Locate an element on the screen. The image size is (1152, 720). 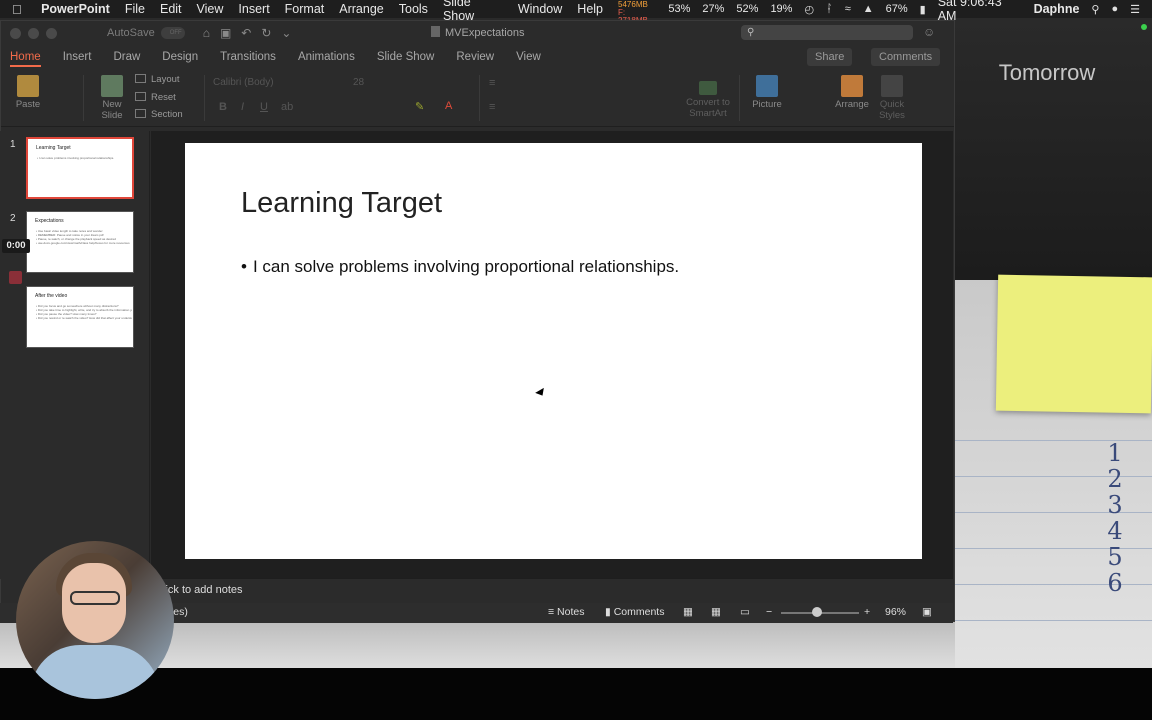
home-icon: ⌂ is located at coordinates (206, 33).